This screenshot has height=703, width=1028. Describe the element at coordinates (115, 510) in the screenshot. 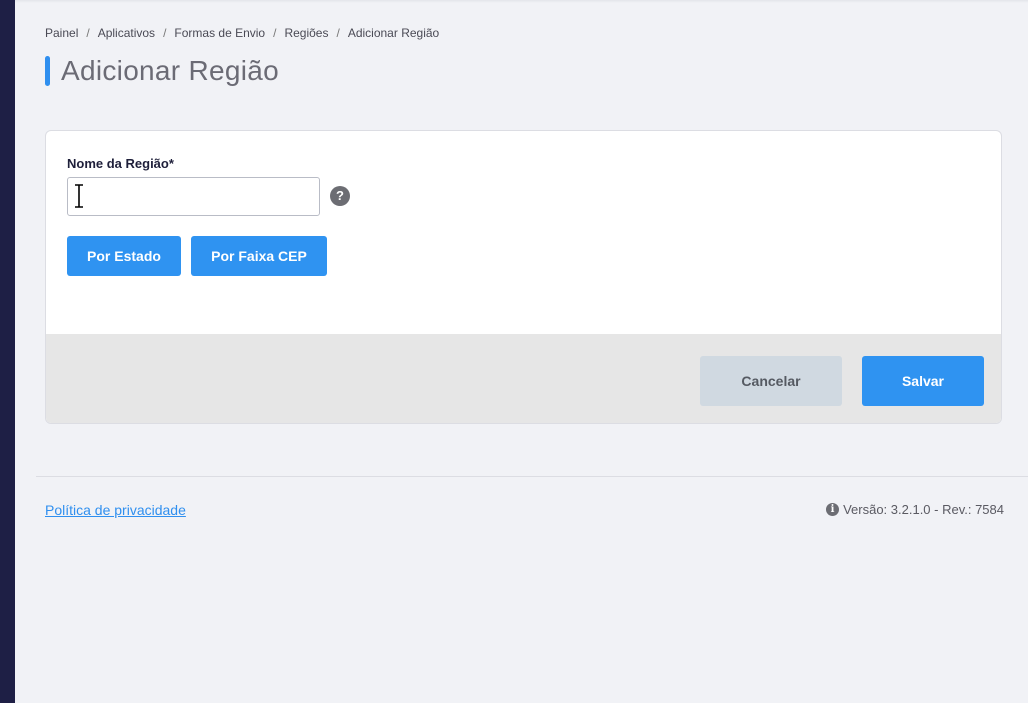

I see `privacy-policy-link: Política de privacidade` at that location.